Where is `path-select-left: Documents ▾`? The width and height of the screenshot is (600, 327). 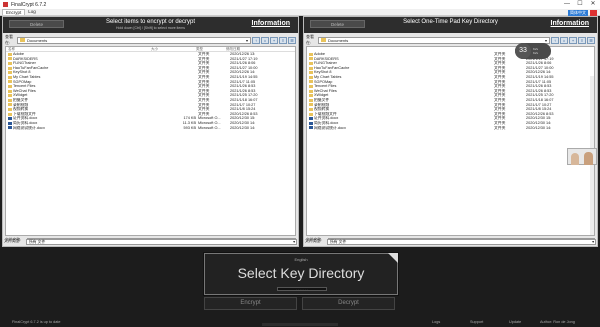 path-select-left: Documents ▾ is located at coordinates (134, 40).